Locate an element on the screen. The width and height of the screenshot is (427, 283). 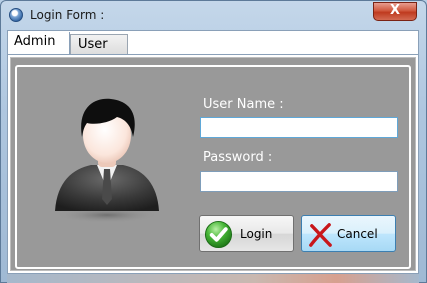
title-bar: Login Form : X is located at coordinates (213, 15).